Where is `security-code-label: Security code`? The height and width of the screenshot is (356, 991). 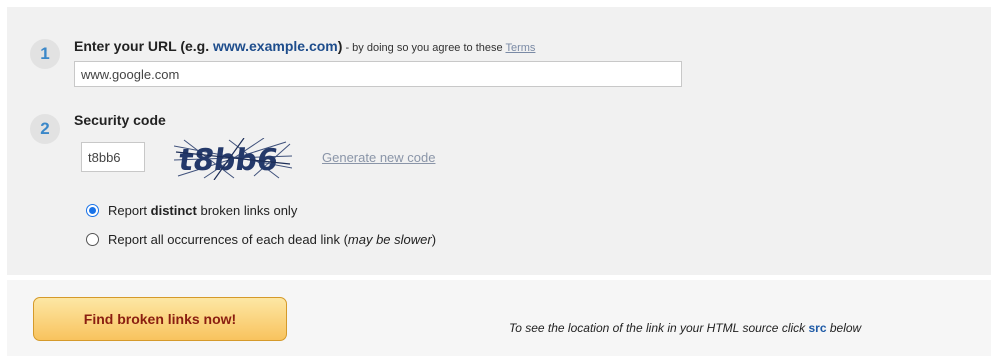 security-code-label: Security code is located at coordinates (120, 120).